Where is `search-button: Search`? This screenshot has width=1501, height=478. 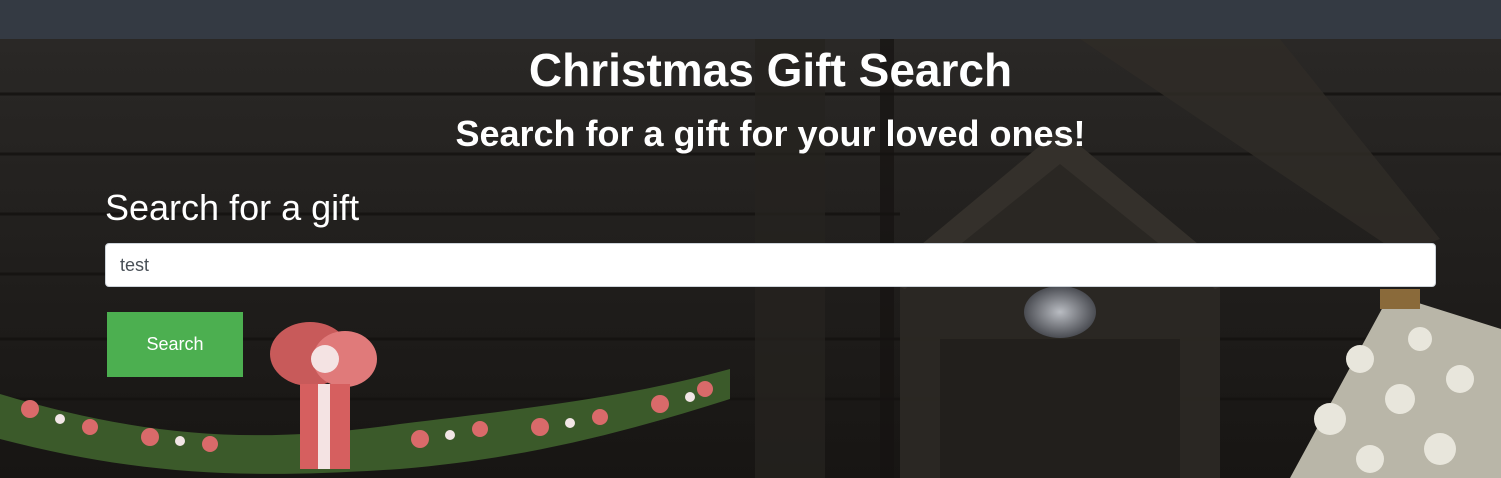
search-button: Search is located at coordinates (175, 344).